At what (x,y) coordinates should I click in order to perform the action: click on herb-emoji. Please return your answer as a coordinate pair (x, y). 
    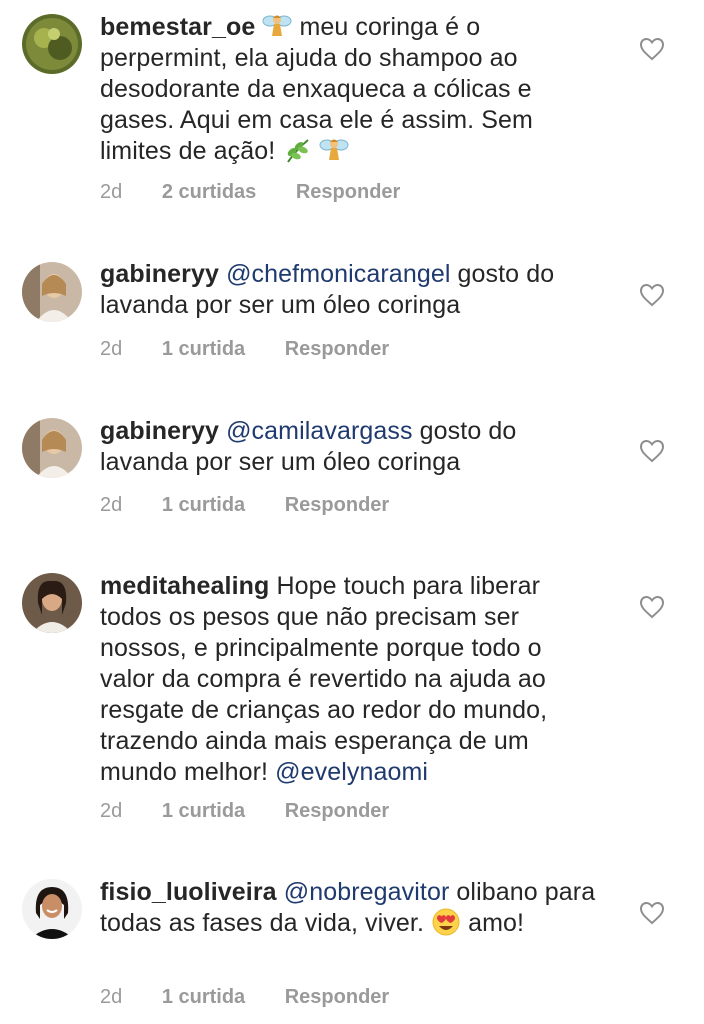
    Looking at the image, I should click on (297, 150).